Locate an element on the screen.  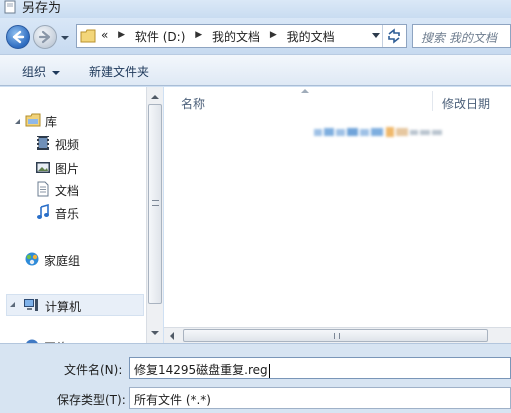
text-cursor is located at coordinates (269, 370).